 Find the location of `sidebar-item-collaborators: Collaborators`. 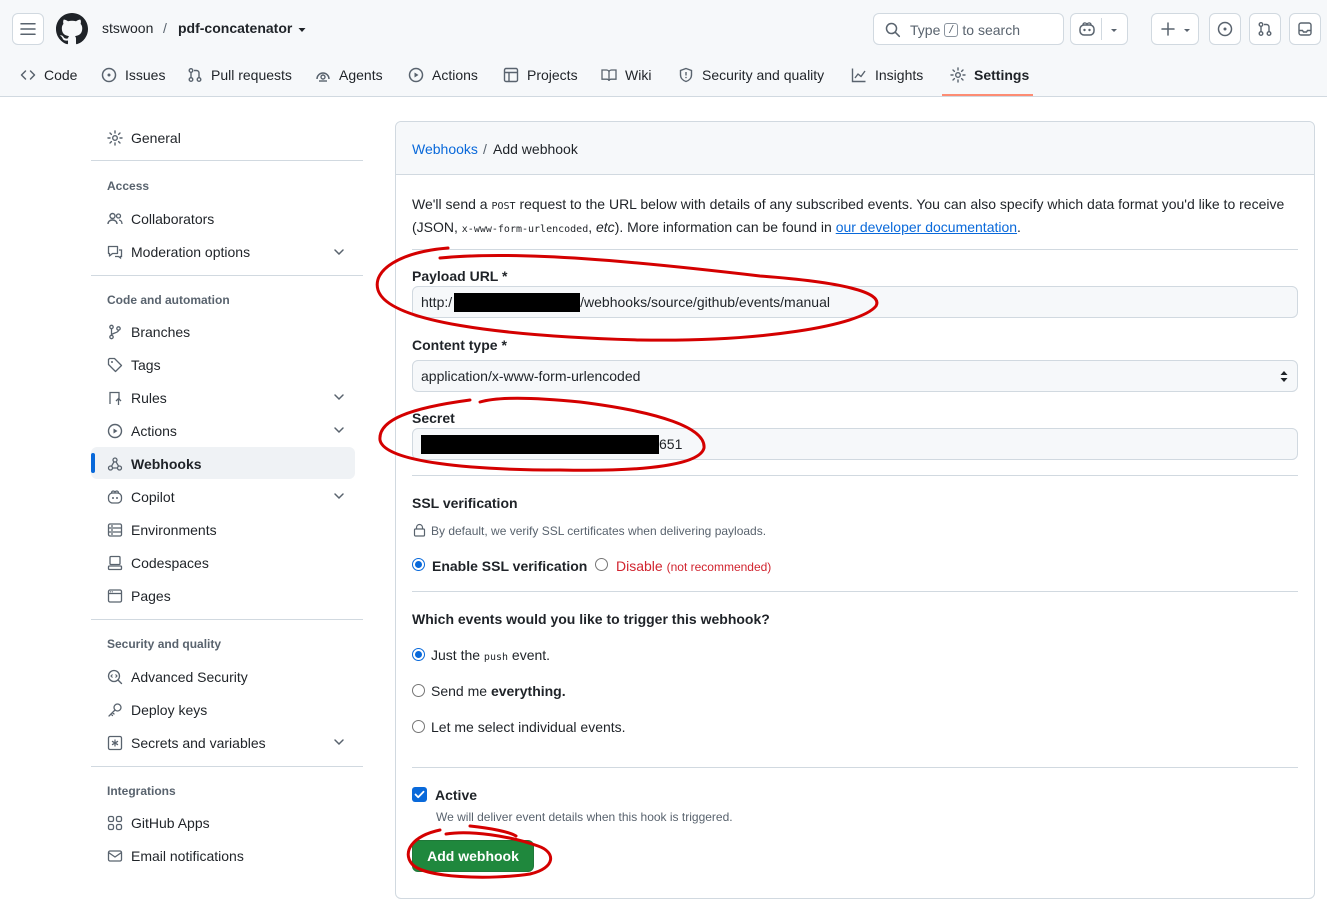

sidebar-item-collaborators: Collaborators is located at coordinates (160, 219).